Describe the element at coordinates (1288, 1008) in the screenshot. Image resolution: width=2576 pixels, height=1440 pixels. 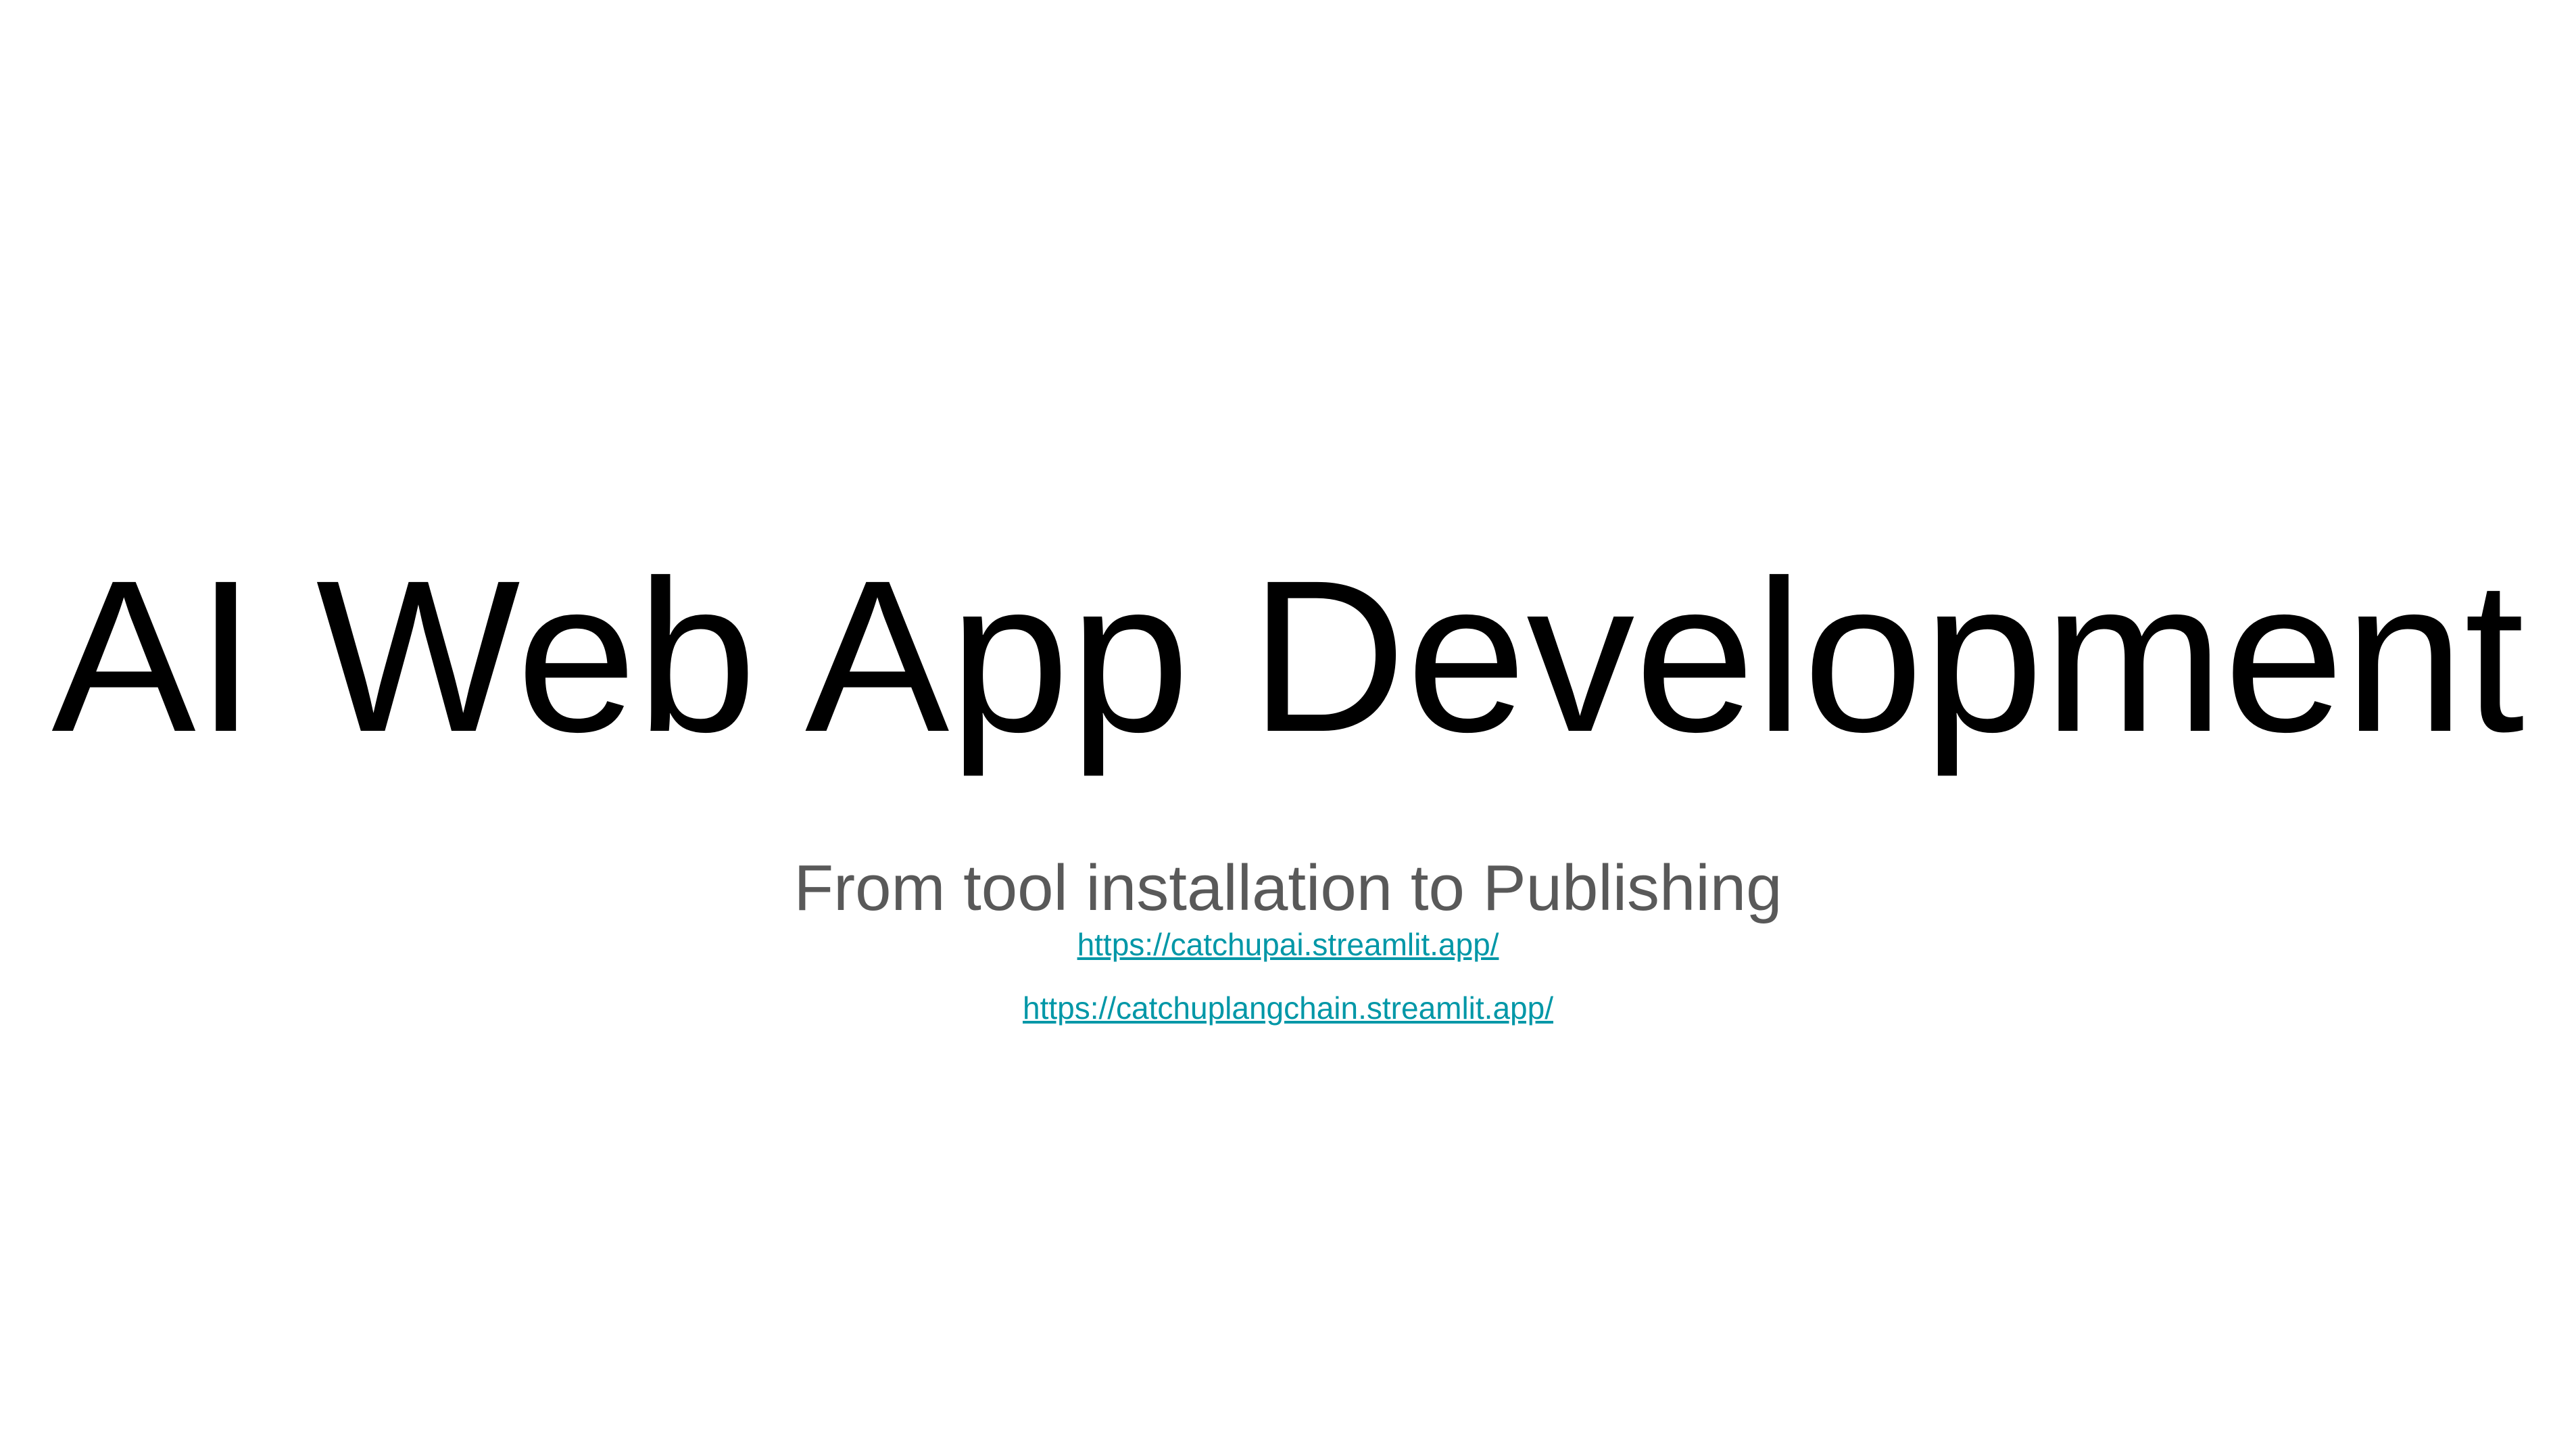
I see `catchuplangchain-link: https://catchuplangchain.streamlit.app/` at that location.